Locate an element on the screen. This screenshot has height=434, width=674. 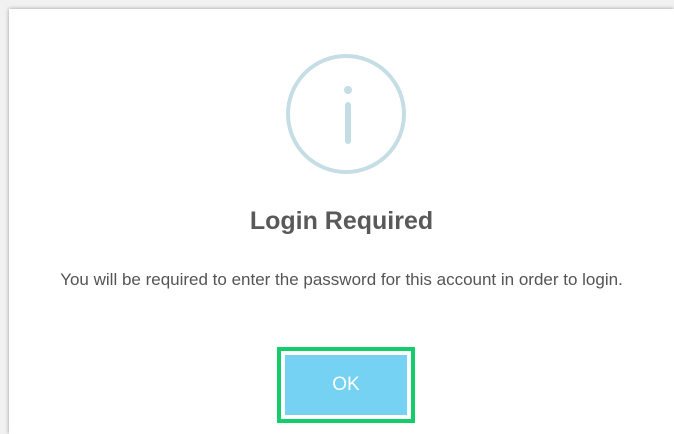
info-icon-dot is located at coordinates (348, 90).